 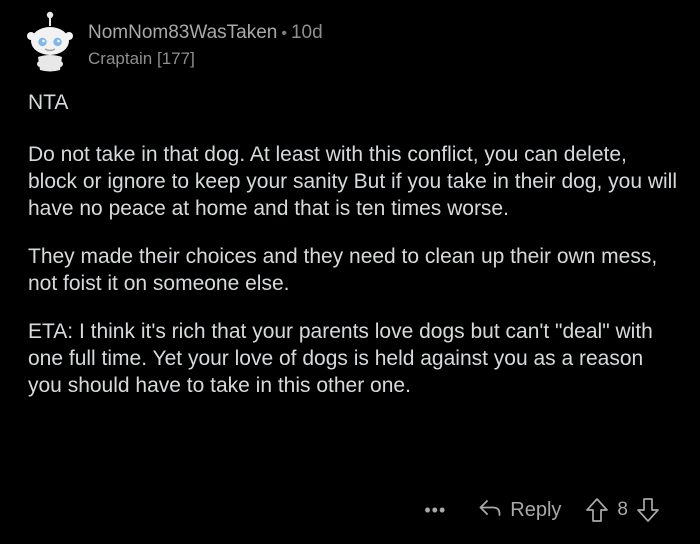 What do you see at coordinates (182, 32) in the screenshot?
I see `username-link: NomNom83WasTaken` at bounding box center [182, 32].